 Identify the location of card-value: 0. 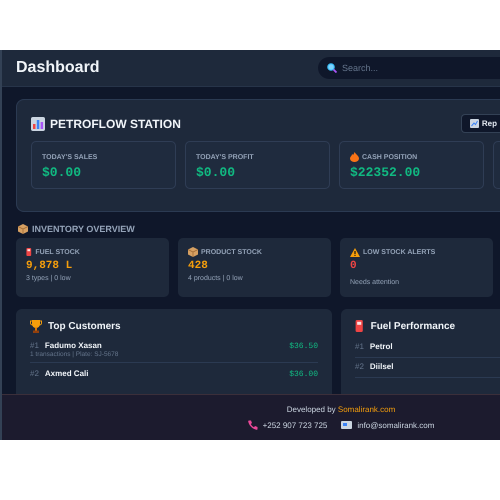
(354, 266).